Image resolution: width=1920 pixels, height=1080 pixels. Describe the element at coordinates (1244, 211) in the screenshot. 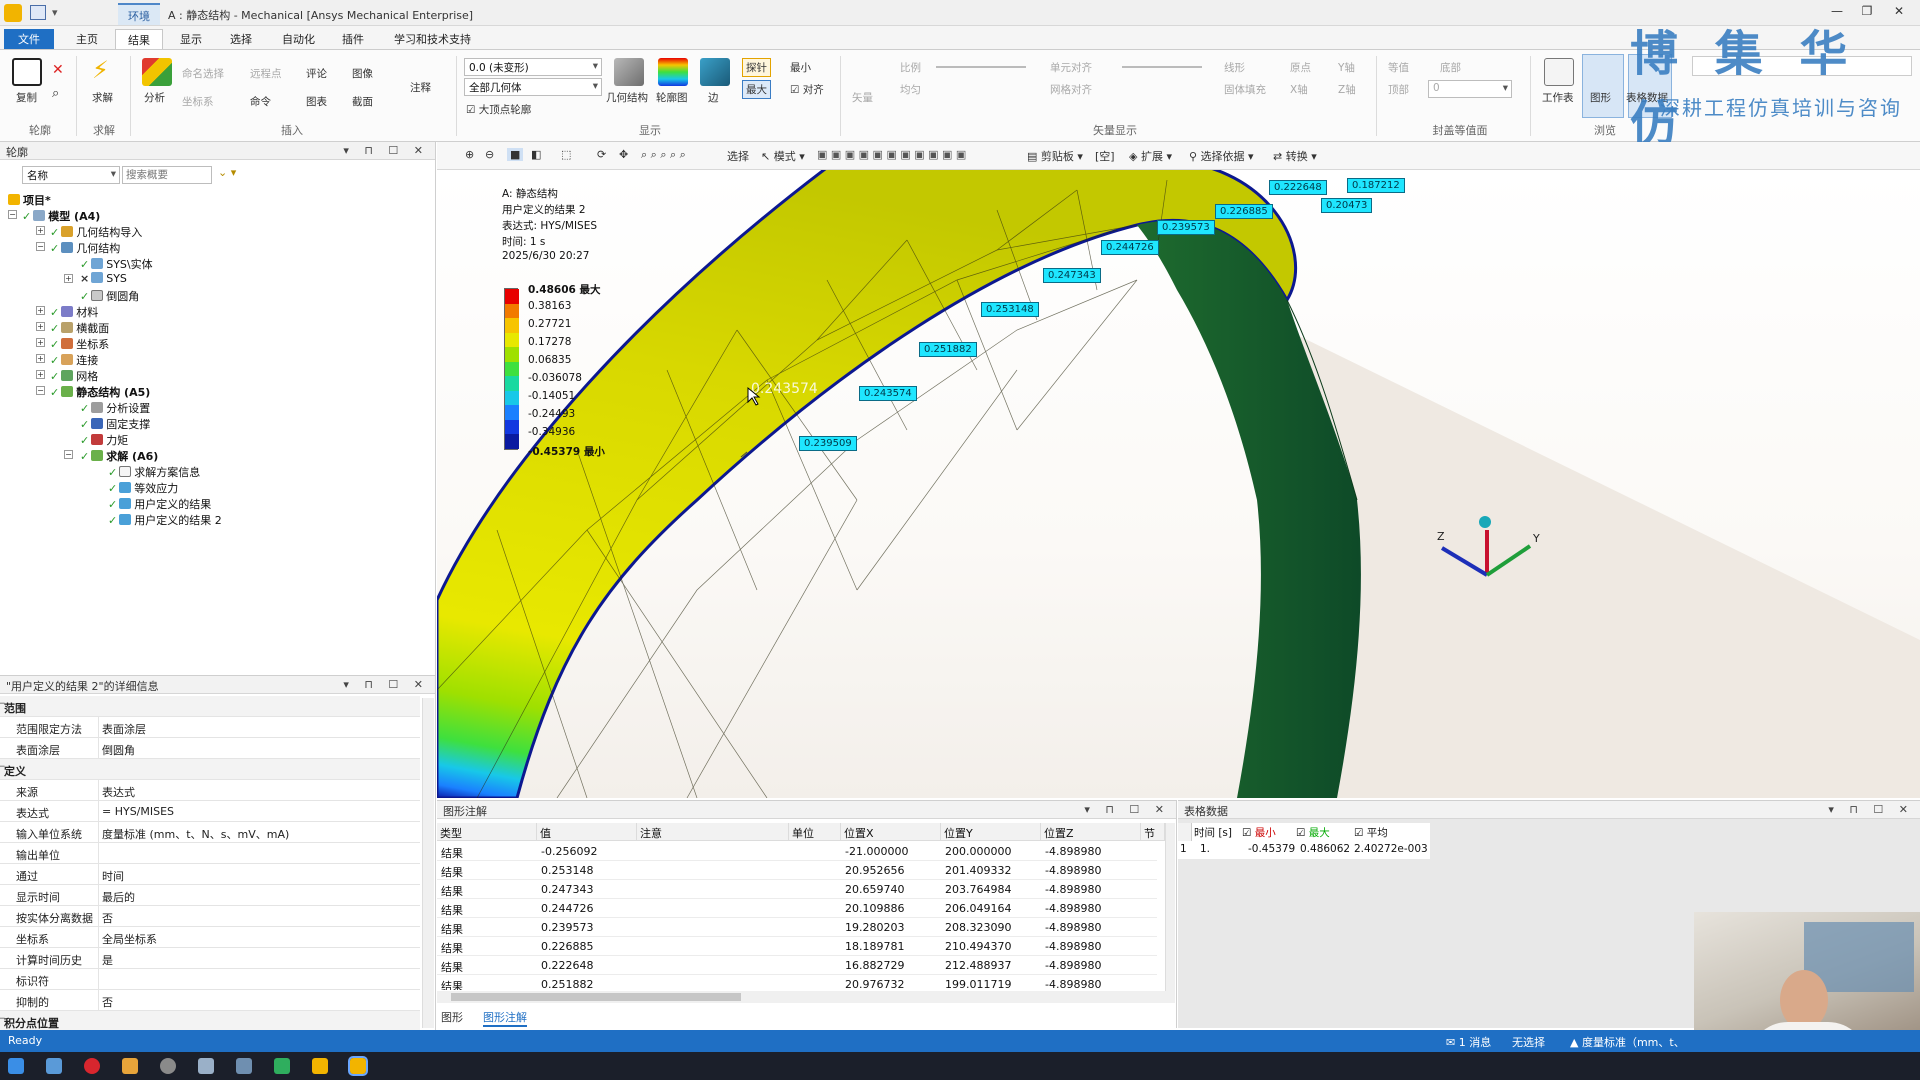

I see `probe-tag: 0.226885` at that location.